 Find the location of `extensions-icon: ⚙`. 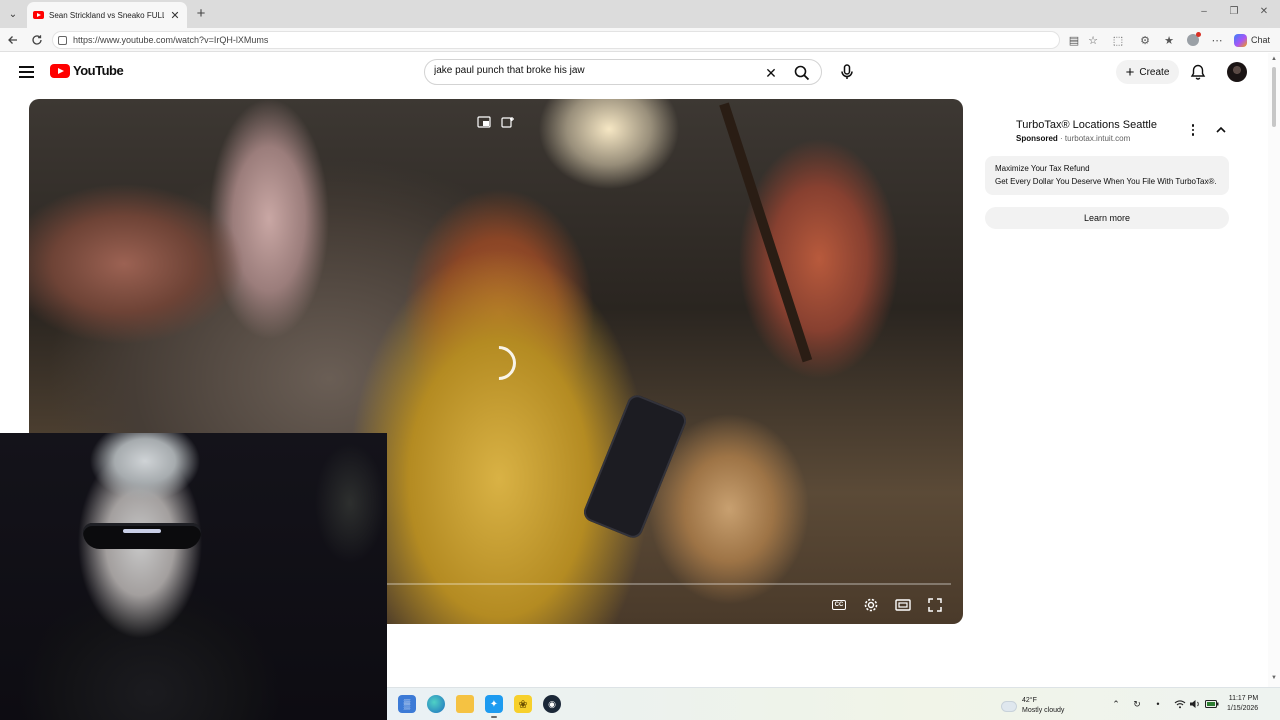

extensions-icon: ⚙ is located at coordinates (1145, 40).